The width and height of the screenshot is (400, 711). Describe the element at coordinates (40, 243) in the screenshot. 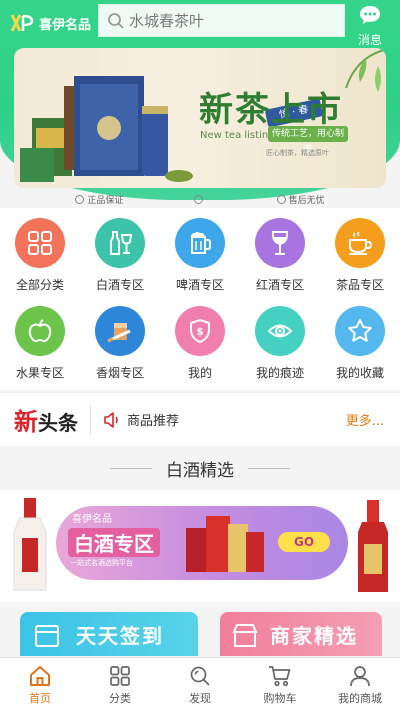

I see `grid-icon` at that location.